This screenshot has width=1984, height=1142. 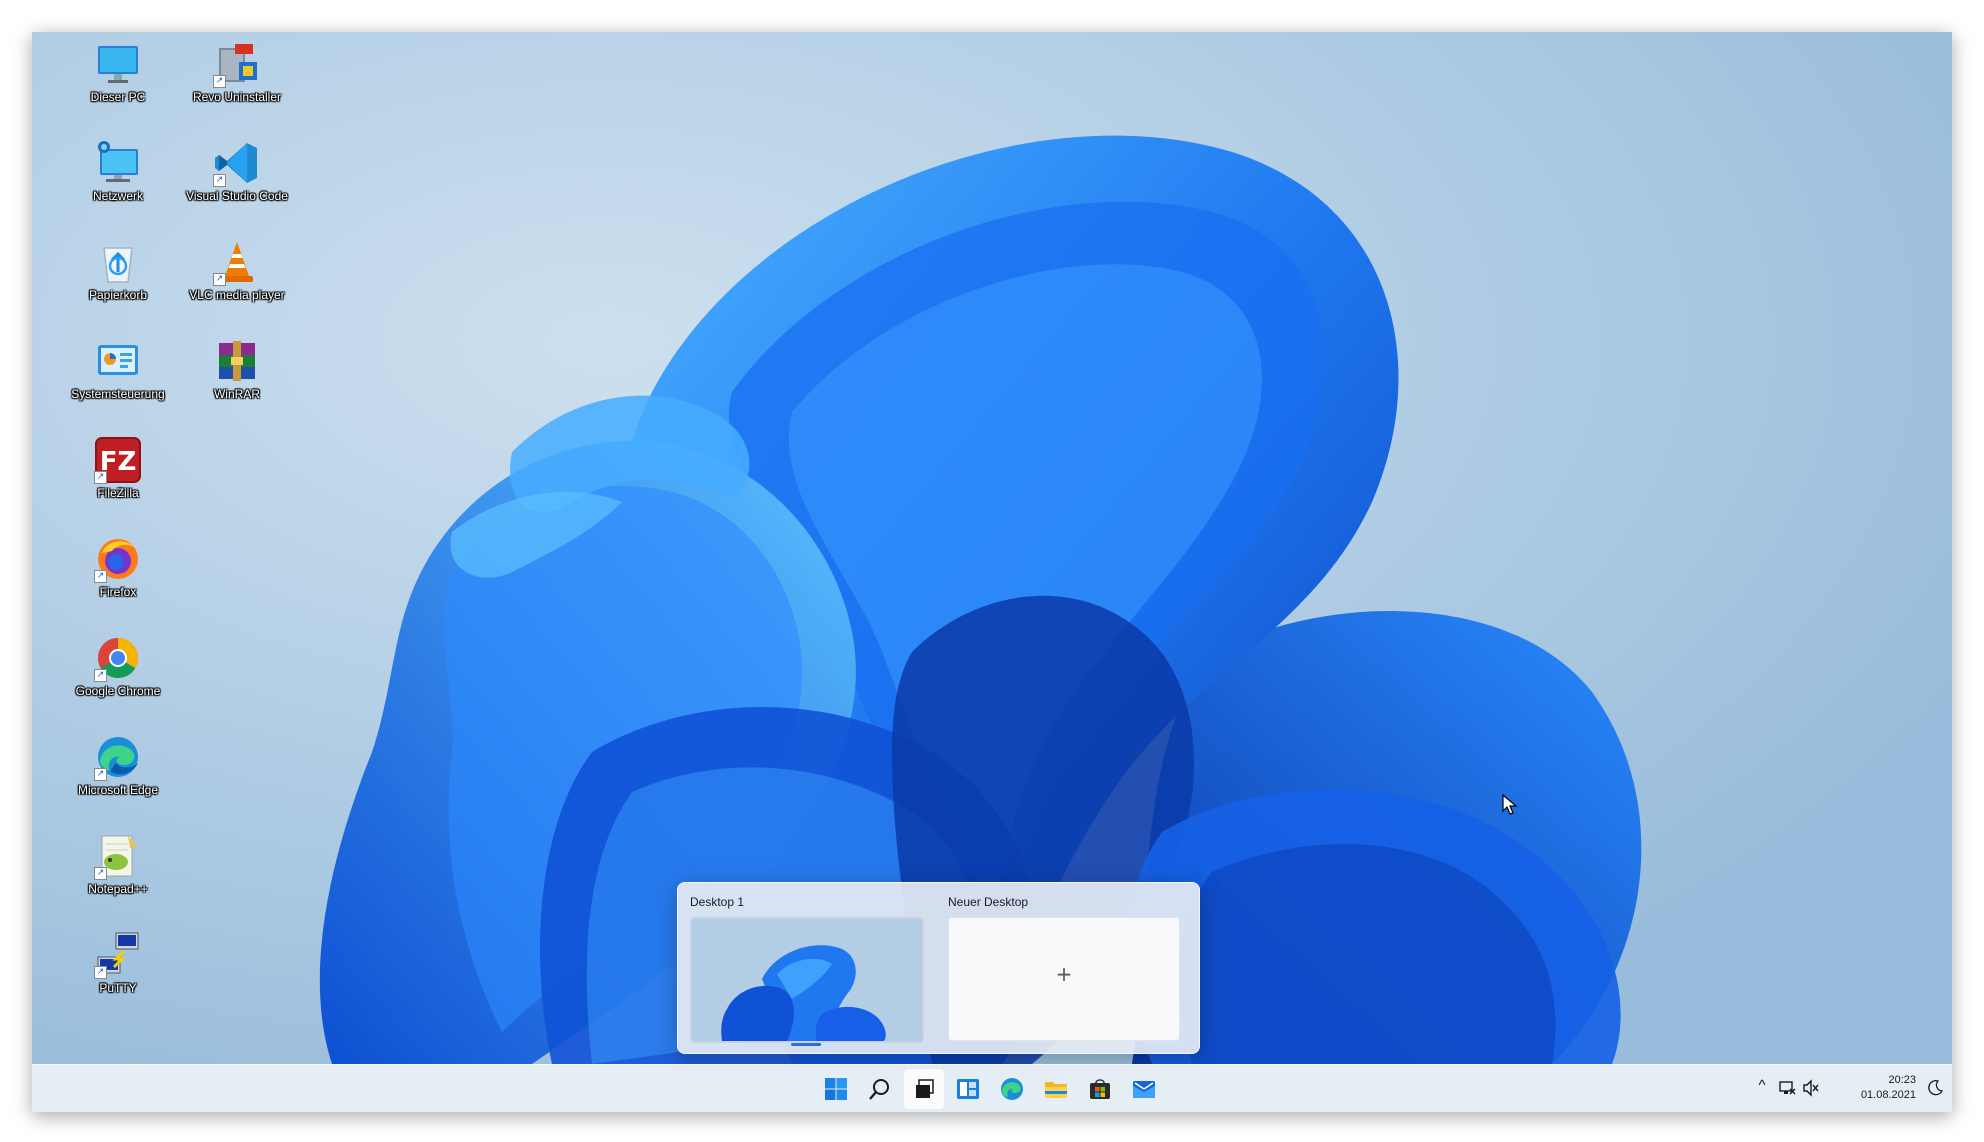 What do you see at coordinates (806, 1044) in the screenshot?
I see `active-desktop-indicator` at bounding box center [806, 1044].